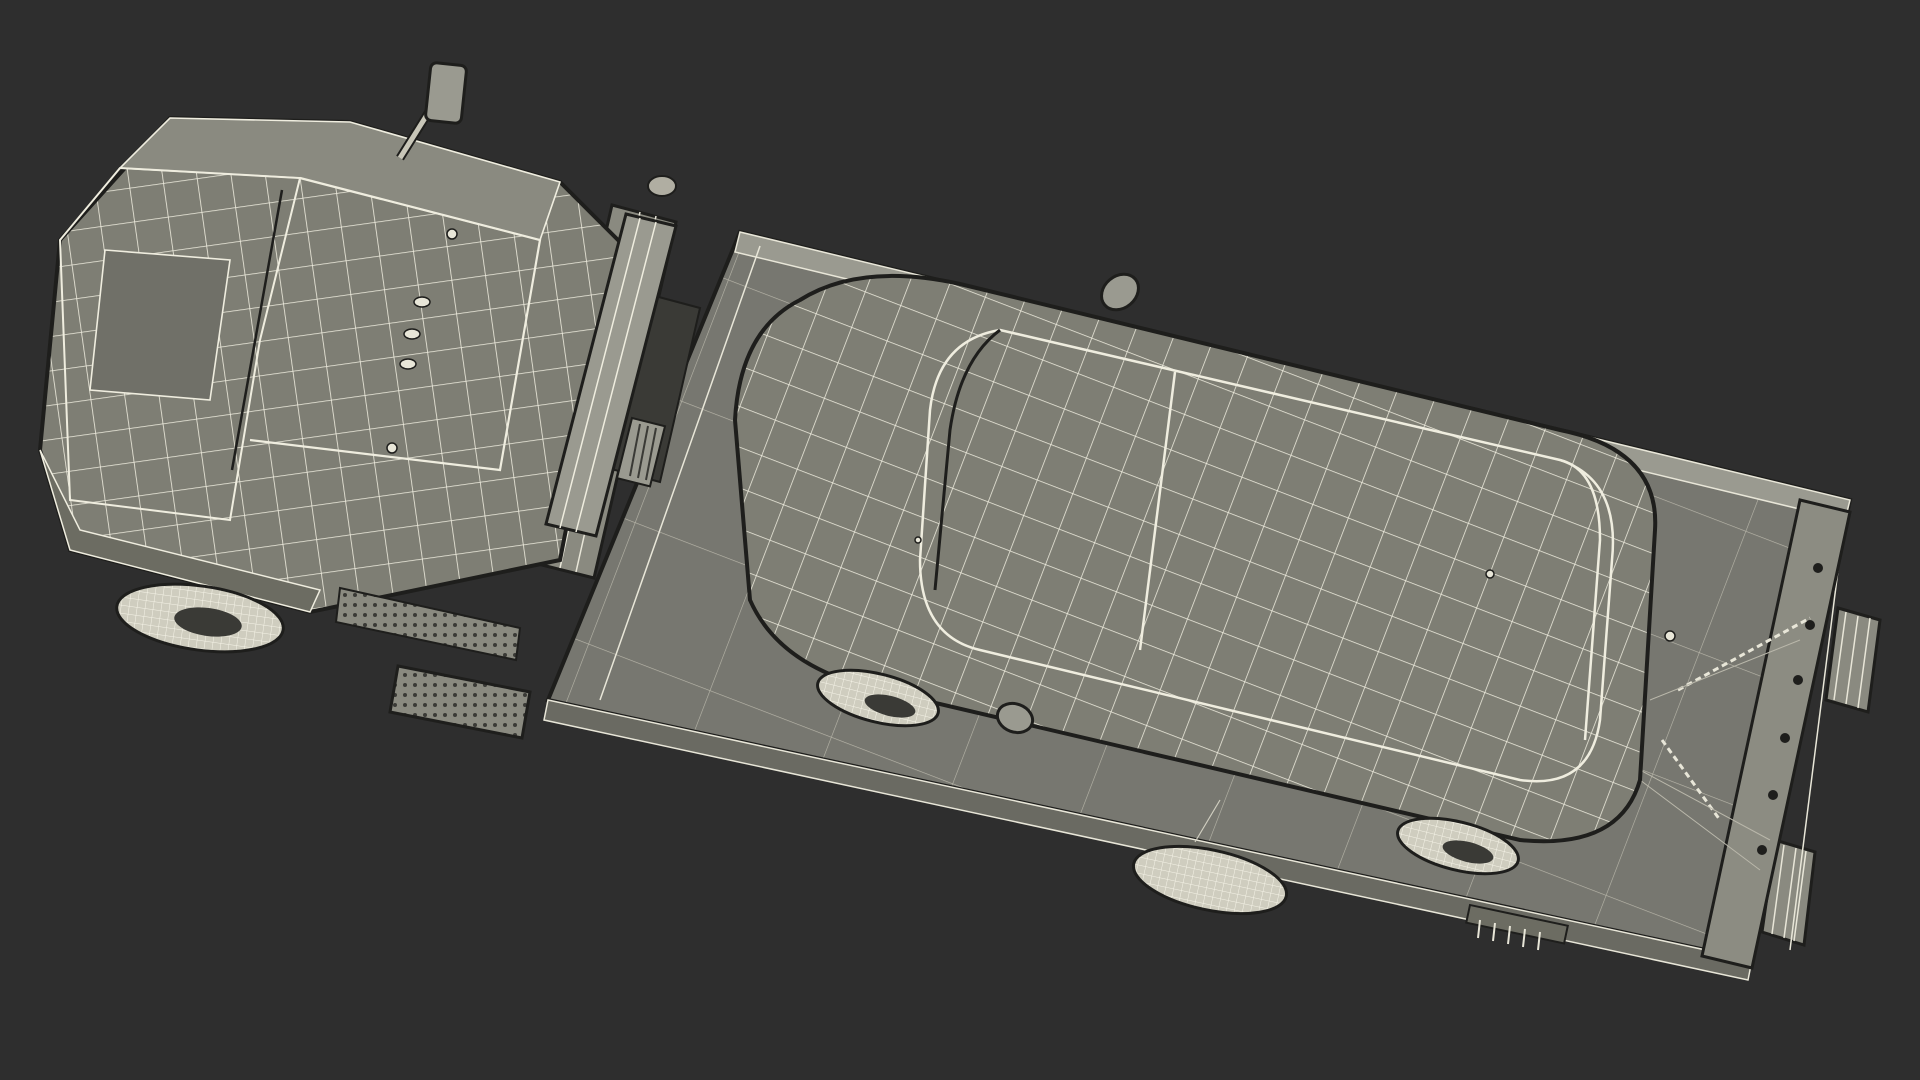  I want to click on rear-ramp-upper, so click(1853, 660).